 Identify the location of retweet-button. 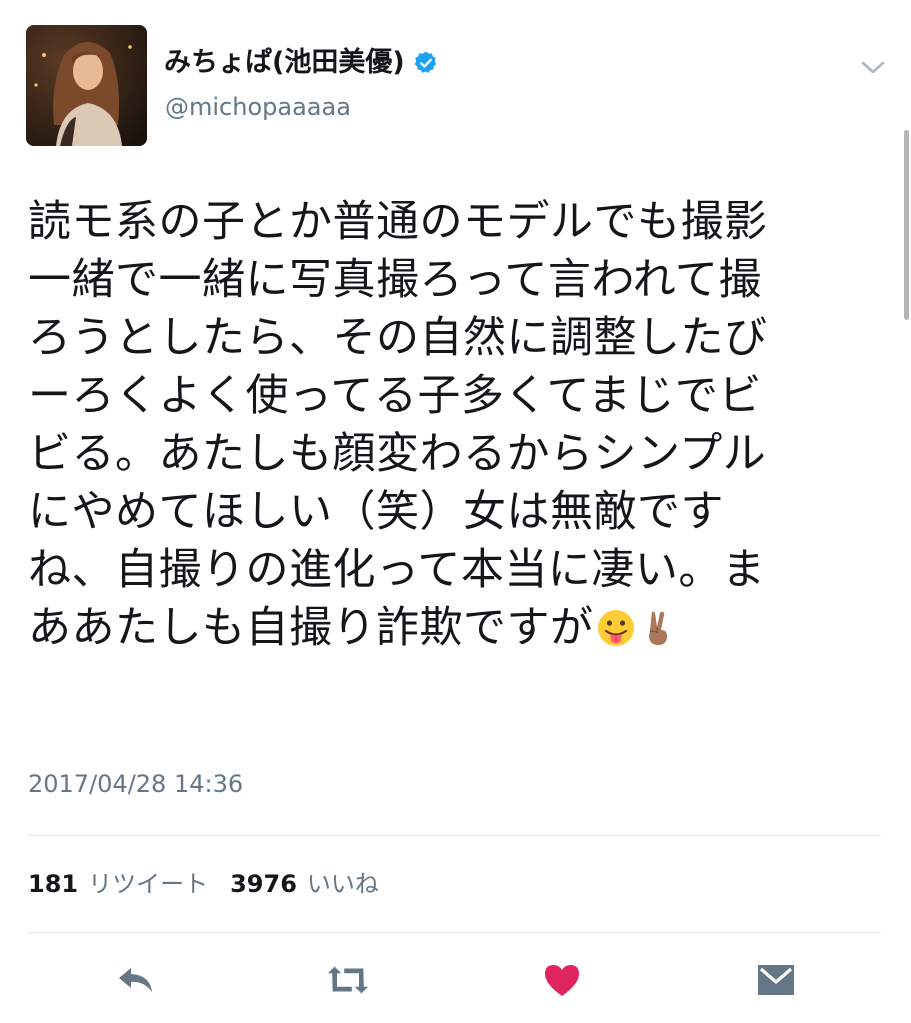
(348, 980).